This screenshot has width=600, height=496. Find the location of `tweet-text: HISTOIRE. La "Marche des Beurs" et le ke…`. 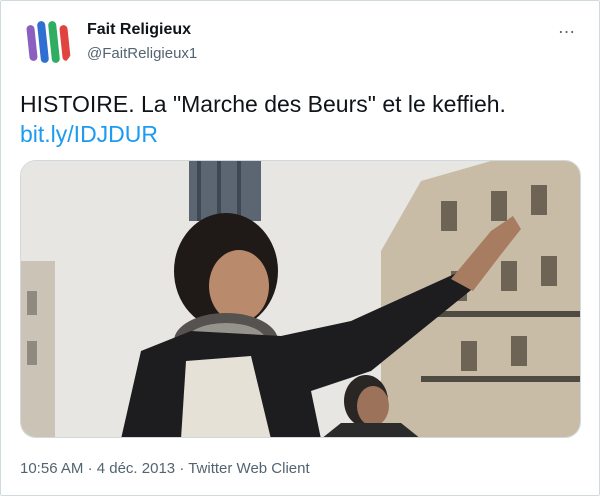

tweet-text: HISTOIRE. La "Marche des Beurs" et le ke… is located at coordinates (263, 104).